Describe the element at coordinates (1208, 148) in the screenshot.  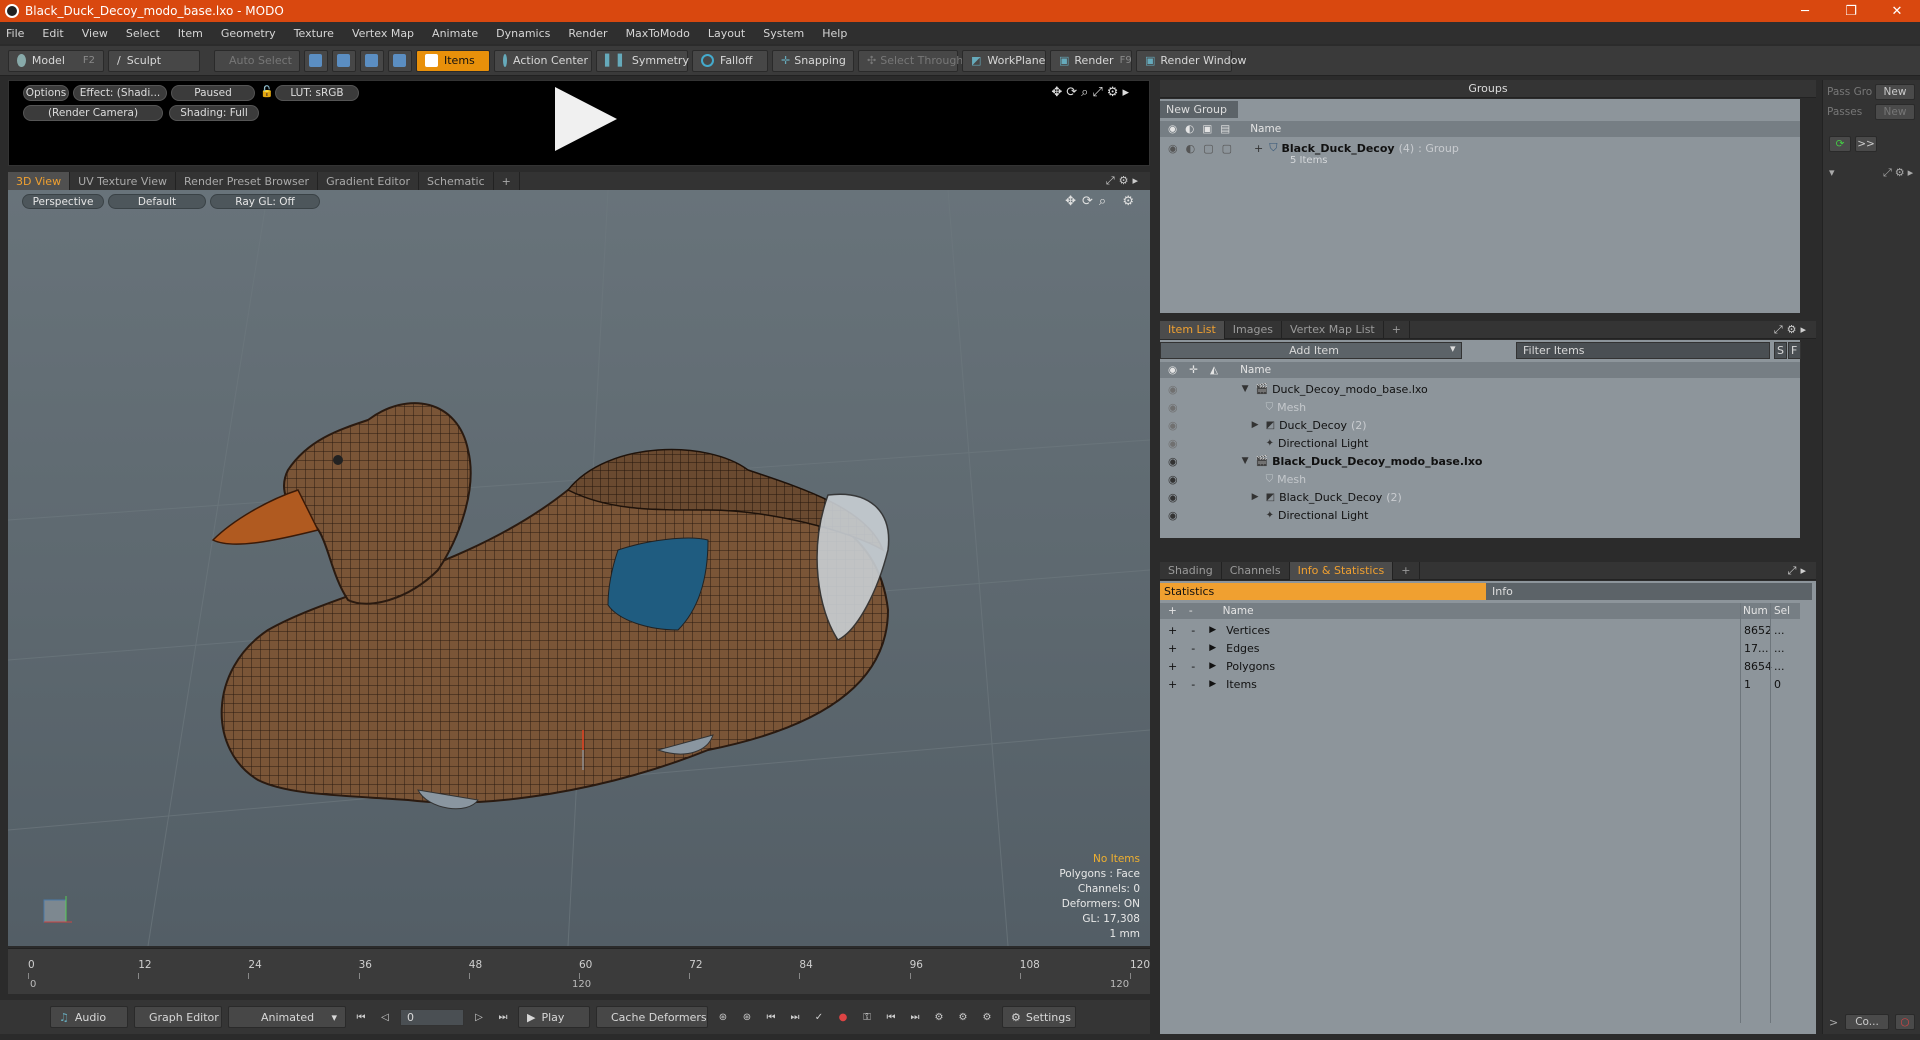
I see `group-lock-icon: ▢` at that location.